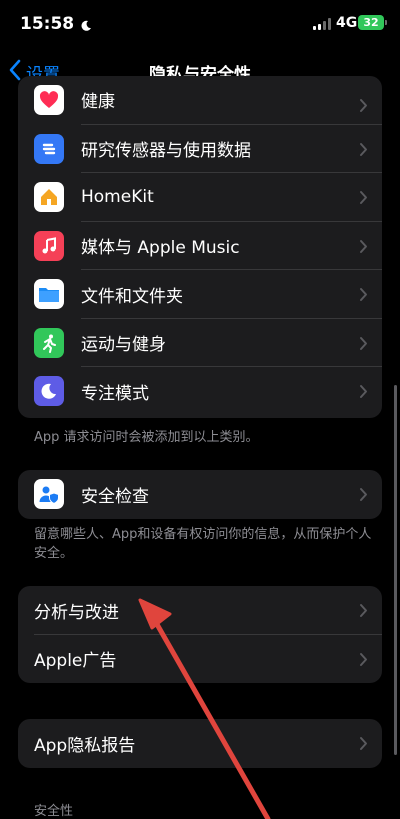 The height and width of the screenshot is (819, 400). What do you see at coordinates (347, 23) in the screenshot?
I see `network-type: 4G` at bounding box center [347, 23].